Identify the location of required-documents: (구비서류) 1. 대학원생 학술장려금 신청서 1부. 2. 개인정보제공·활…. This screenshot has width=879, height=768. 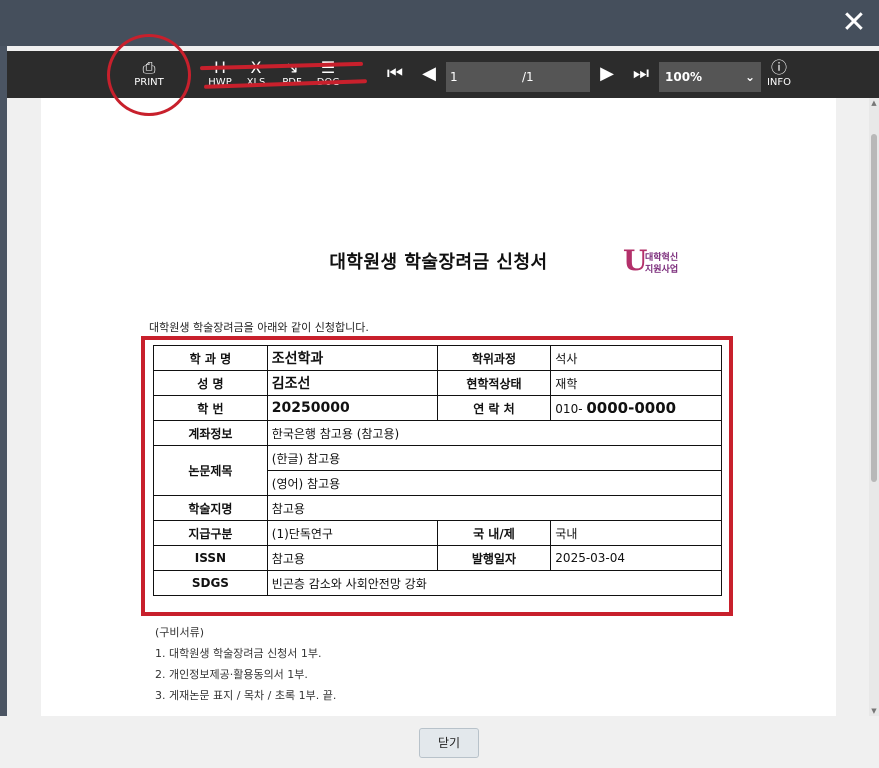
(245, 664).